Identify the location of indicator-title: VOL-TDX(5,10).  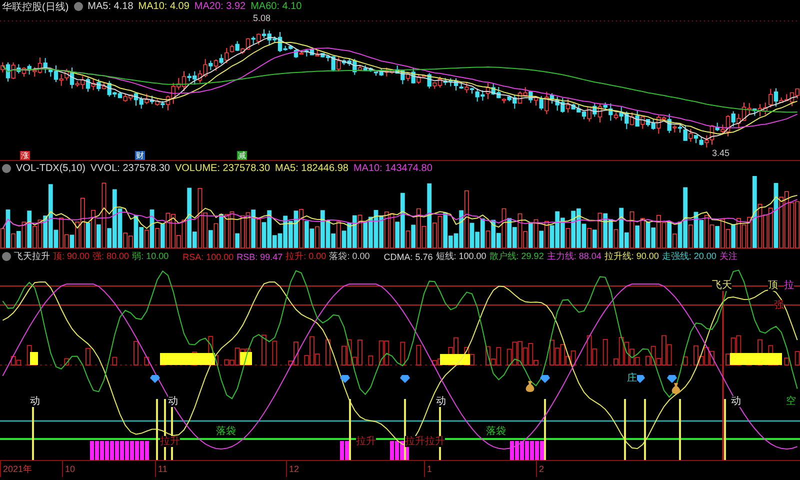
(51, 168).